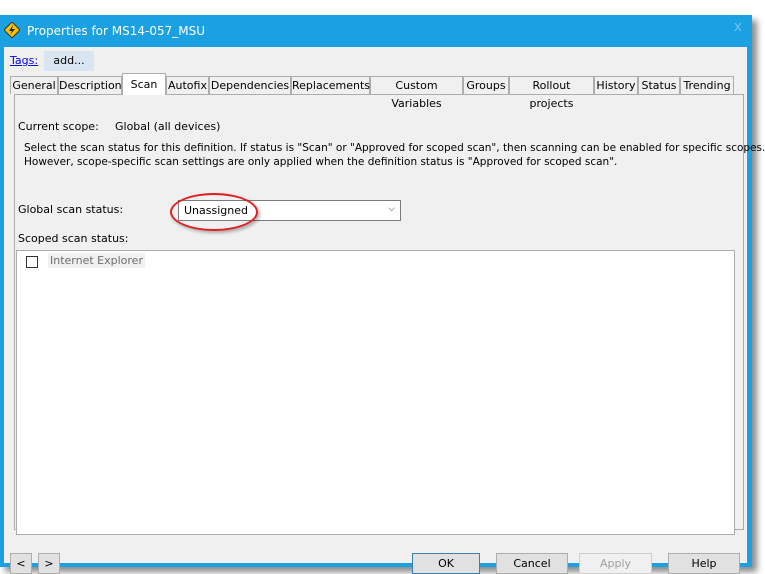 This screenshot has width=765, height=574. What do you see at coordinates (532, 563) in the screenshot?
I see `cancel-button: Cancel` at bounding box center [532, 563].